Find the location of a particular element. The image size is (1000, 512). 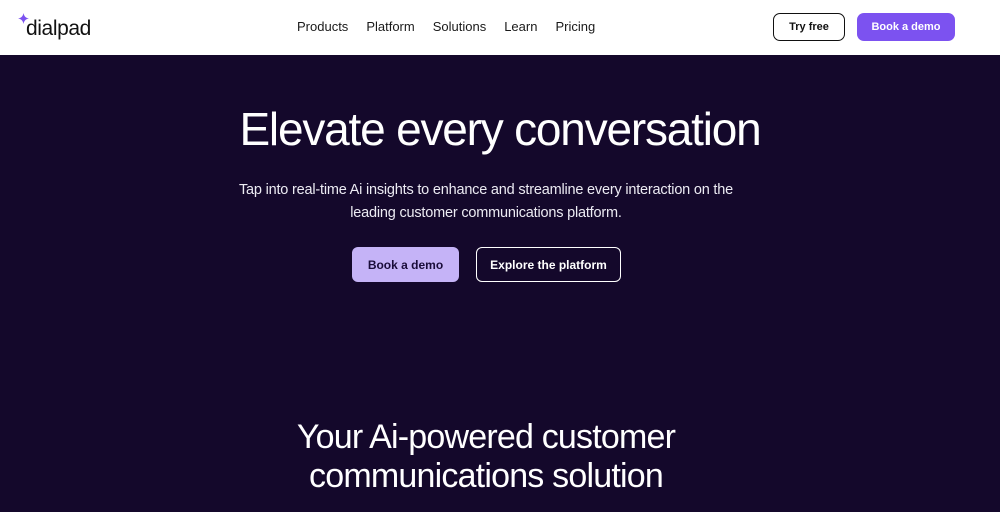

hero-title: Elevate every conversation is located at coordinates (500, 129).